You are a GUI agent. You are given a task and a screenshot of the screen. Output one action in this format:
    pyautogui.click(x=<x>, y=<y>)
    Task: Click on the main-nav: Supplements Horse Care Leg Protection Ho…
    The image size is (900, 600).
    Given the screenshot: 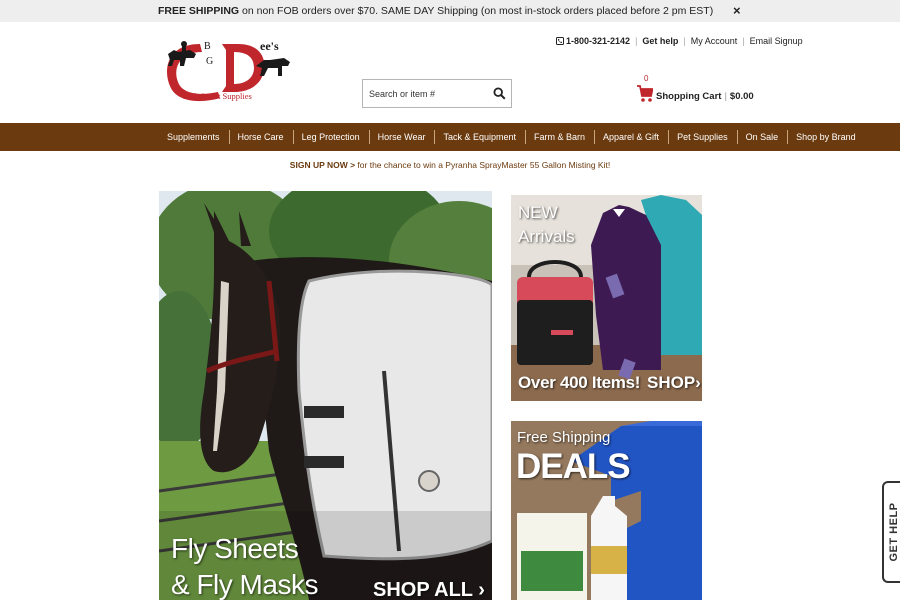 What is the action you would take?
    pyautogui.click(x=450, y=137)
    